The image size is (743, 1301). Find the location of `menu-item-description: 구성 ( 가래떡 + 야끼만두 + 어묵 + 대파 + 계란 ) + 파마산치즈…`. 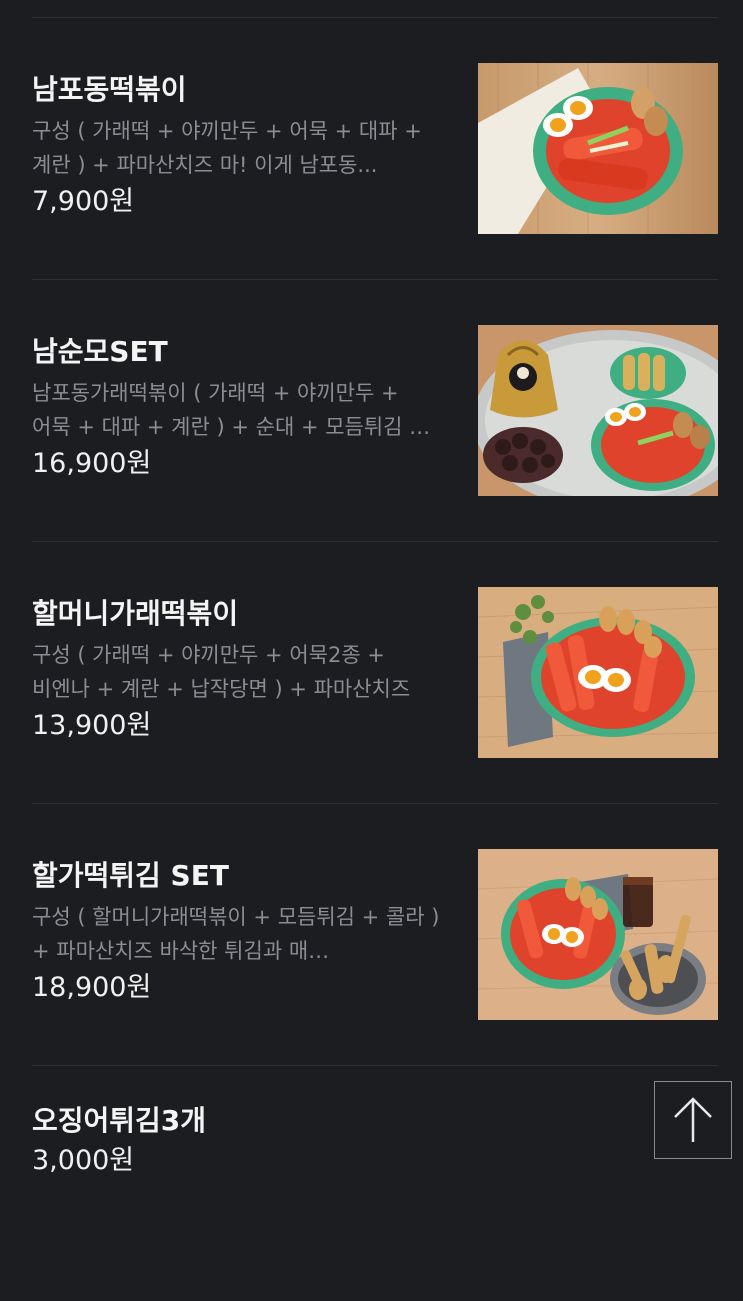

menu-item-description: 구성 ( 가래떡 + 야끼만두 + 어묵 + 대파 + 계란 ) + 파마산치즈… is located at coordinates (227, 148).